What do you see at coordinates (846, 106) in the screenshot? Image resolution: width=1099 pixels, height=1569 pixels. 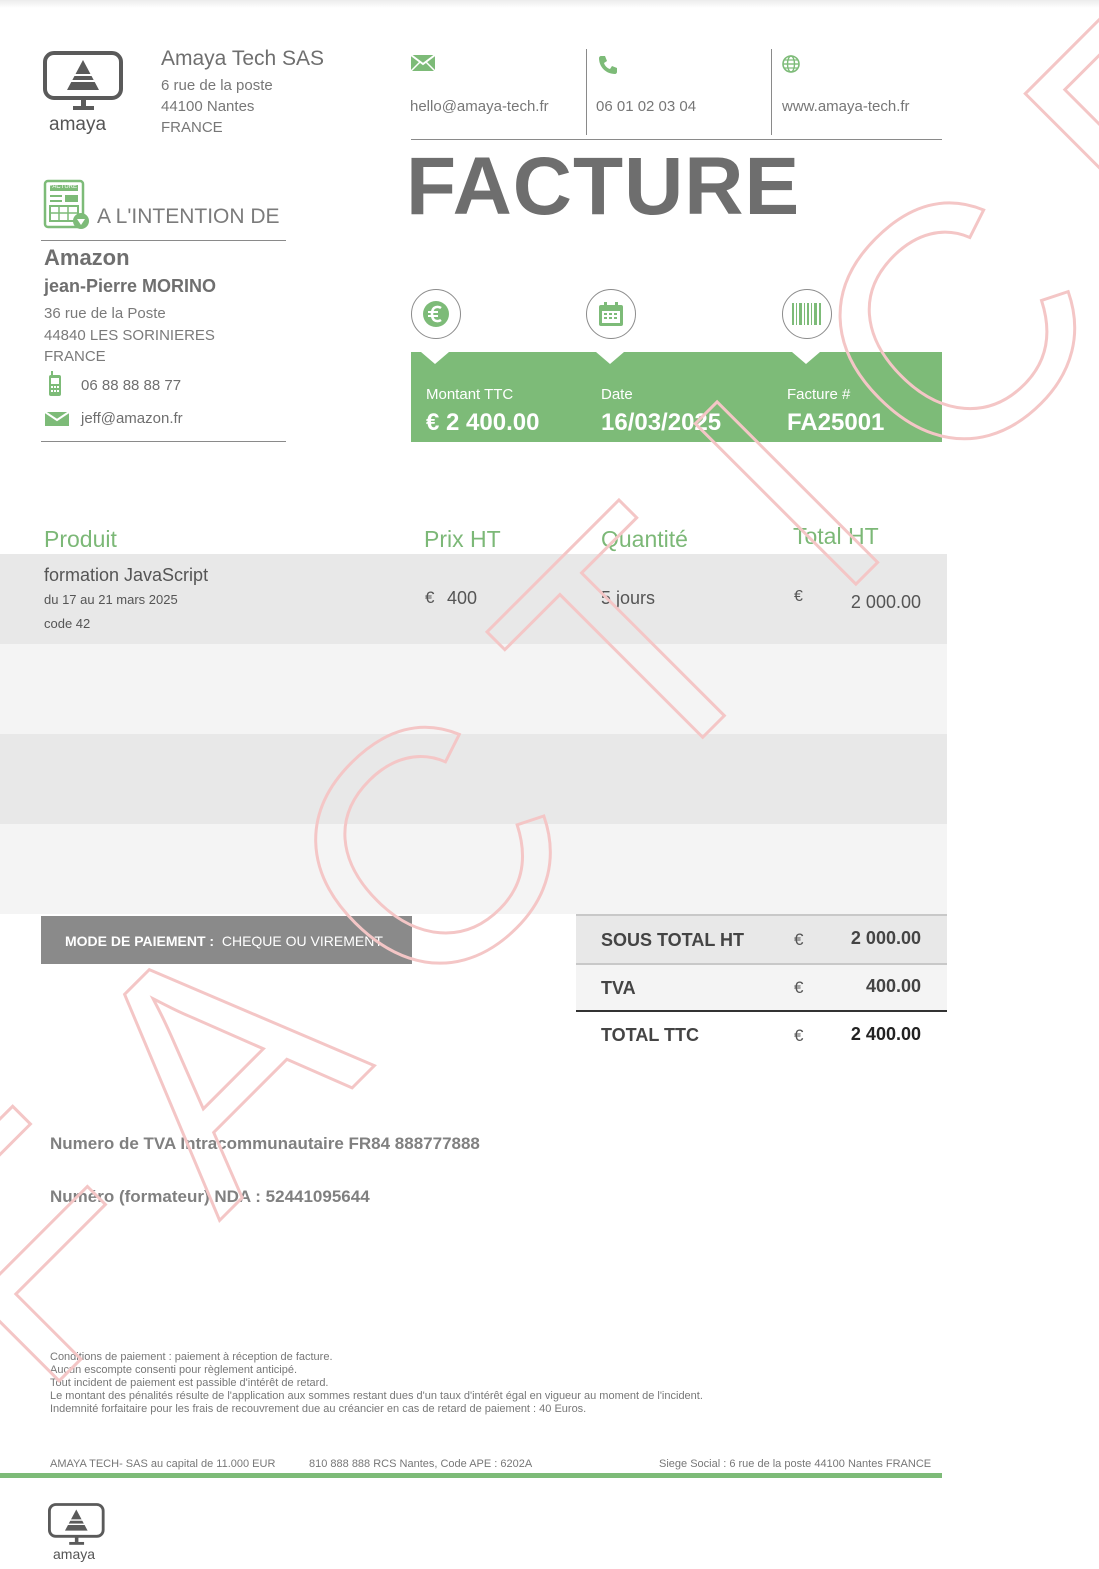 I see `company-website-link: www.amaya-tech.fr` at bounding box center [846, 106].